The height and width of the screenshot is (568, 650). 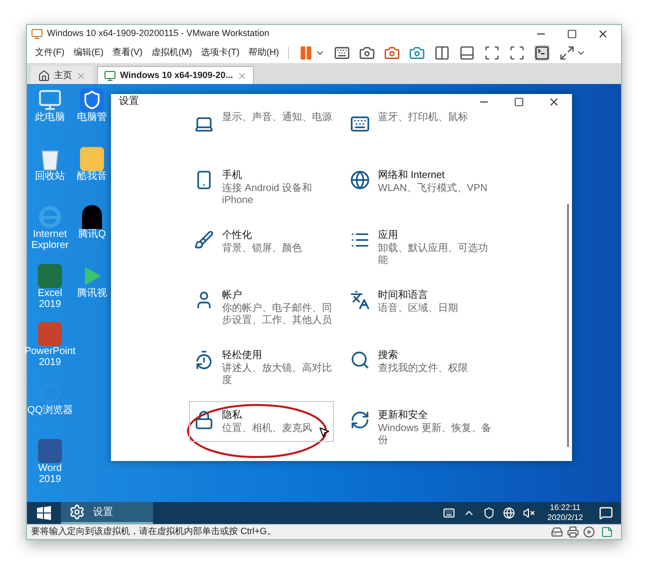 What do you see at coordinates (50, 474) in the screenshot?
I see `desktop-icon-label: Word 2019` at bounding box center [50, 474].